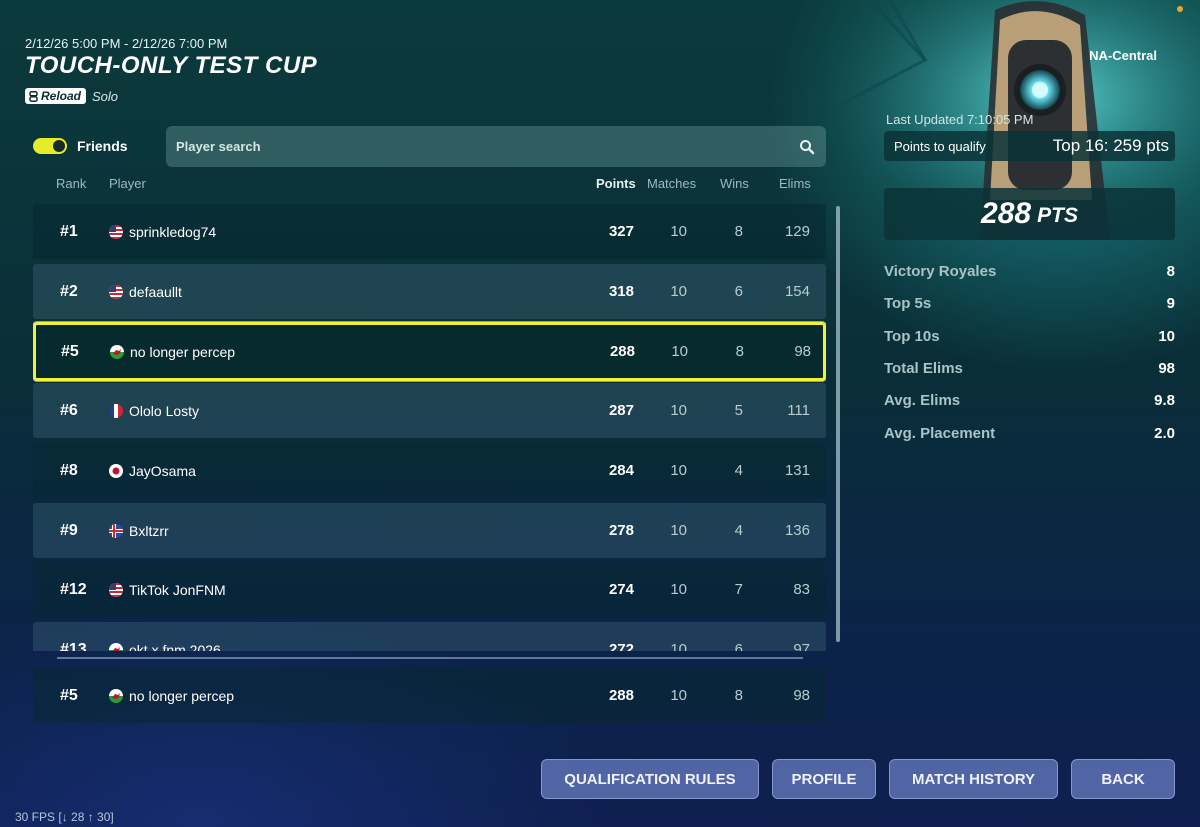 Image resolution: width=1200 pixels, height=827 pixels. What do you see at coordinates (116, 589) in the screenshot?
I see `us-flag-icon` at bounding box center [116, 589].